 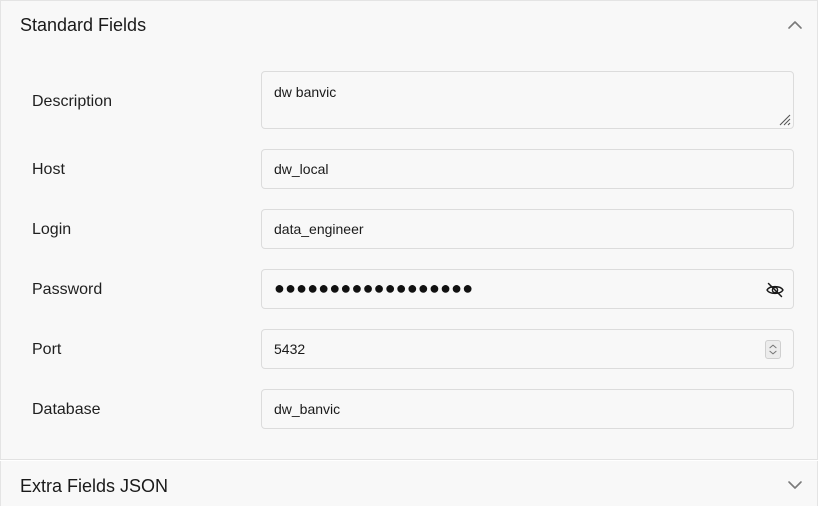 What do you see at coordinates (527, 169) in the screenshot?
I see `host-input: dw_local` at bounding box center [527, 169].